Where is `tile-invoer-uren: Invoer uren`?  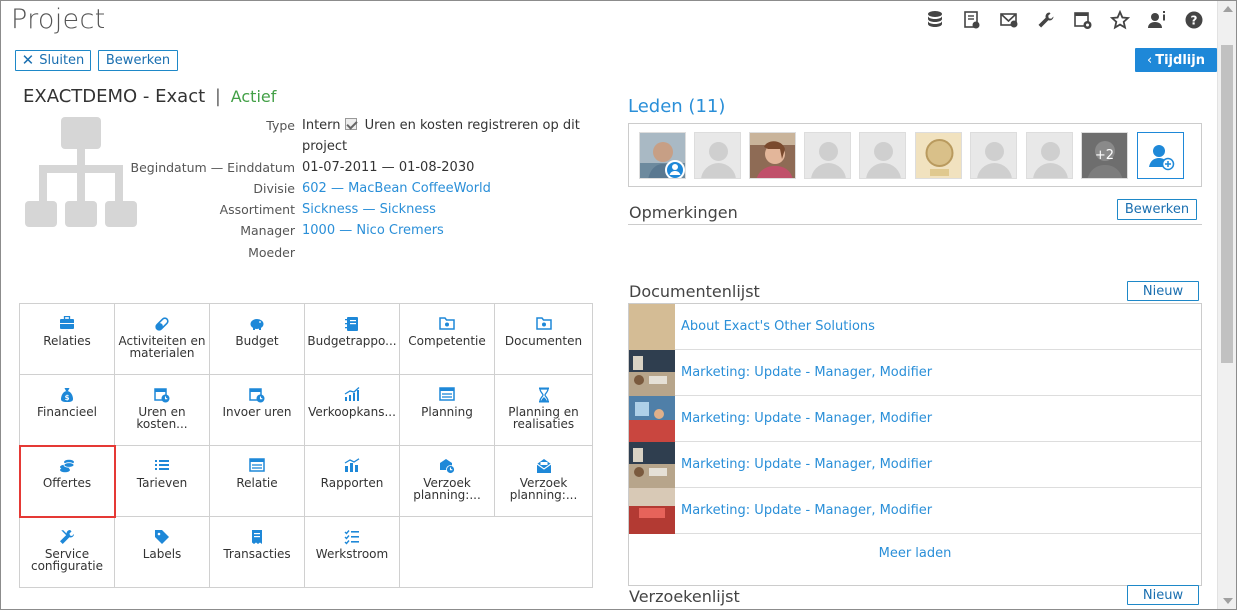 tile-invoer-uren: Invoer uren is located at coordinates (257, 410).